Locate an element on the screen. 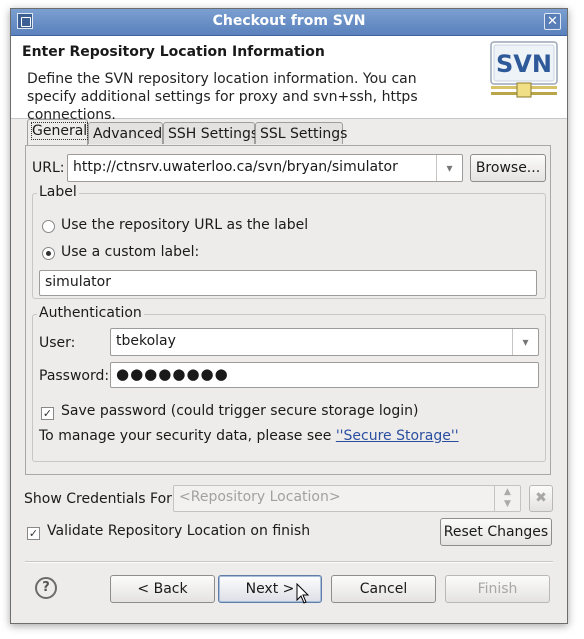 Image resolution: width=584 pixels, height=639 pixels. tab-ssl-settings: SSL Settings is located at coordinates (301, 133).